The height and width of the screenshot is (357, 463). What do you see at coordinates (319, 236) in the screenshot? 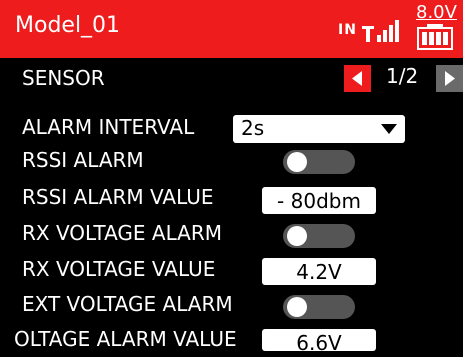
I see `rx-voltage-alarm-toggle` at bounding box center [319, 236].